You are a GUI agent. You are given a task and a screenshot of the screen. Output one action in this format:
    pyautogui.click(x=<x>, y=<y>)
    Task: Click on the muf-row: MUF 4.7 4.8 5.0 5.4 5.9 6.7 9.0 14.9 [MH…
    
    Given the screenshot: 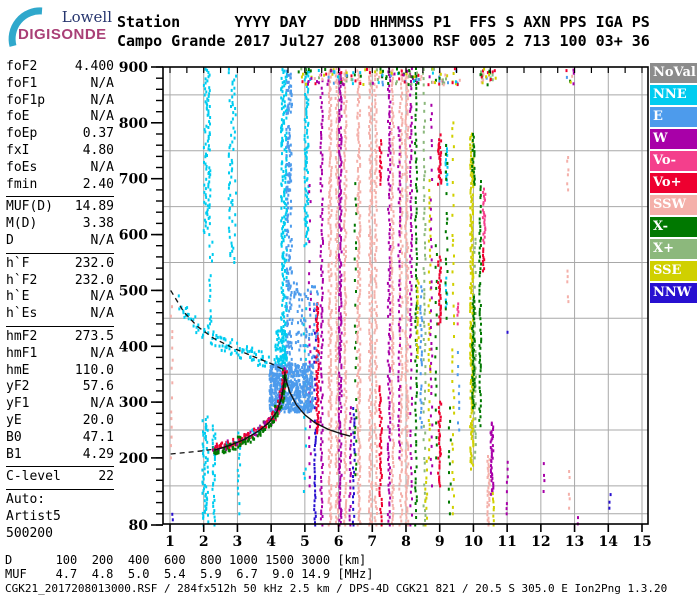 What is the action you would take?
    pyautogui.click(x=189, y=574)
    